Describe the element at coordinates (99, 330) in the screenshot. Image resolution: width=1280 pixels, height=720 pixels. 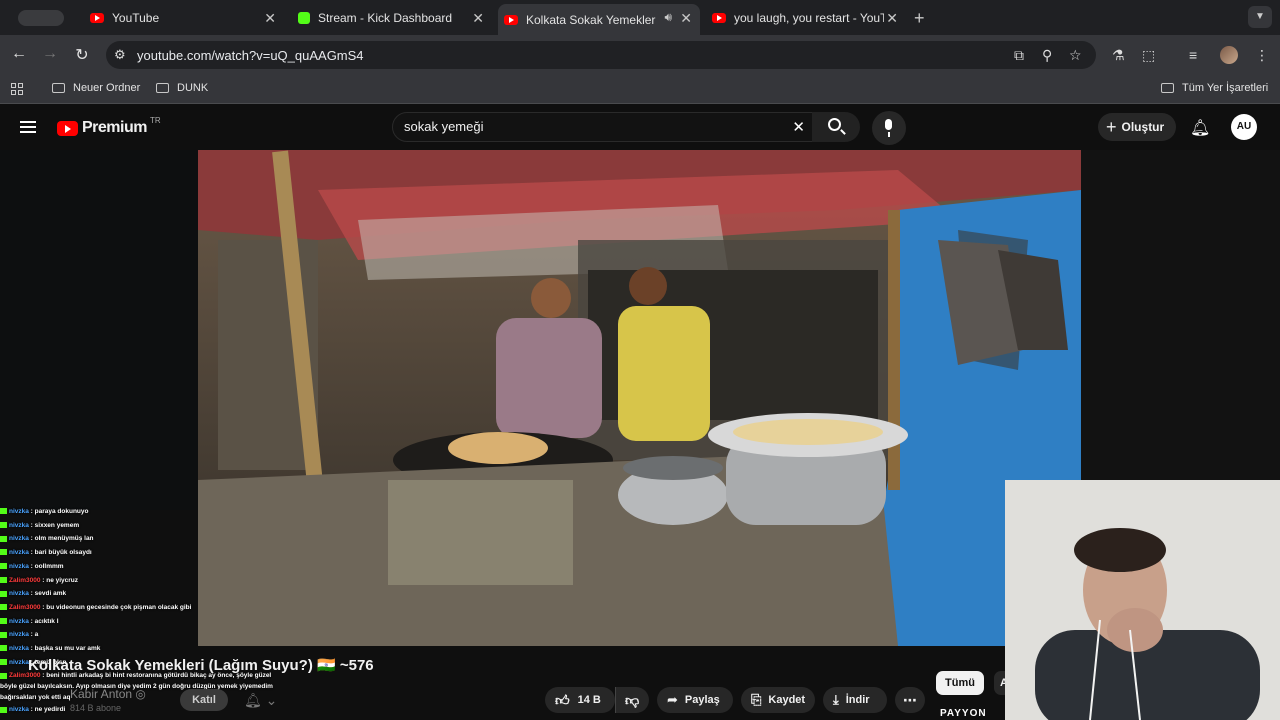
I see `ambient-left` at that location.